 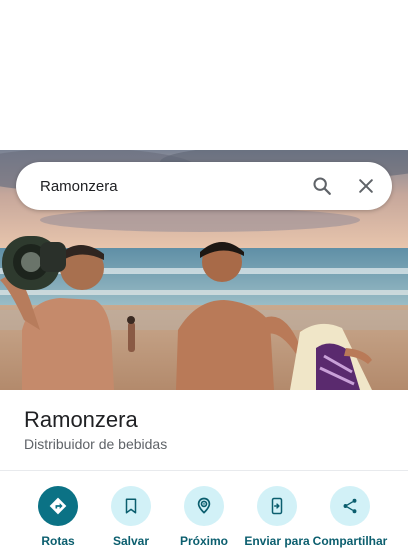 What do you see at coordinates (277, 517) in the screenshot?
I see `send-to-phone-button: Enviar para` at bounding box center [277, 517].